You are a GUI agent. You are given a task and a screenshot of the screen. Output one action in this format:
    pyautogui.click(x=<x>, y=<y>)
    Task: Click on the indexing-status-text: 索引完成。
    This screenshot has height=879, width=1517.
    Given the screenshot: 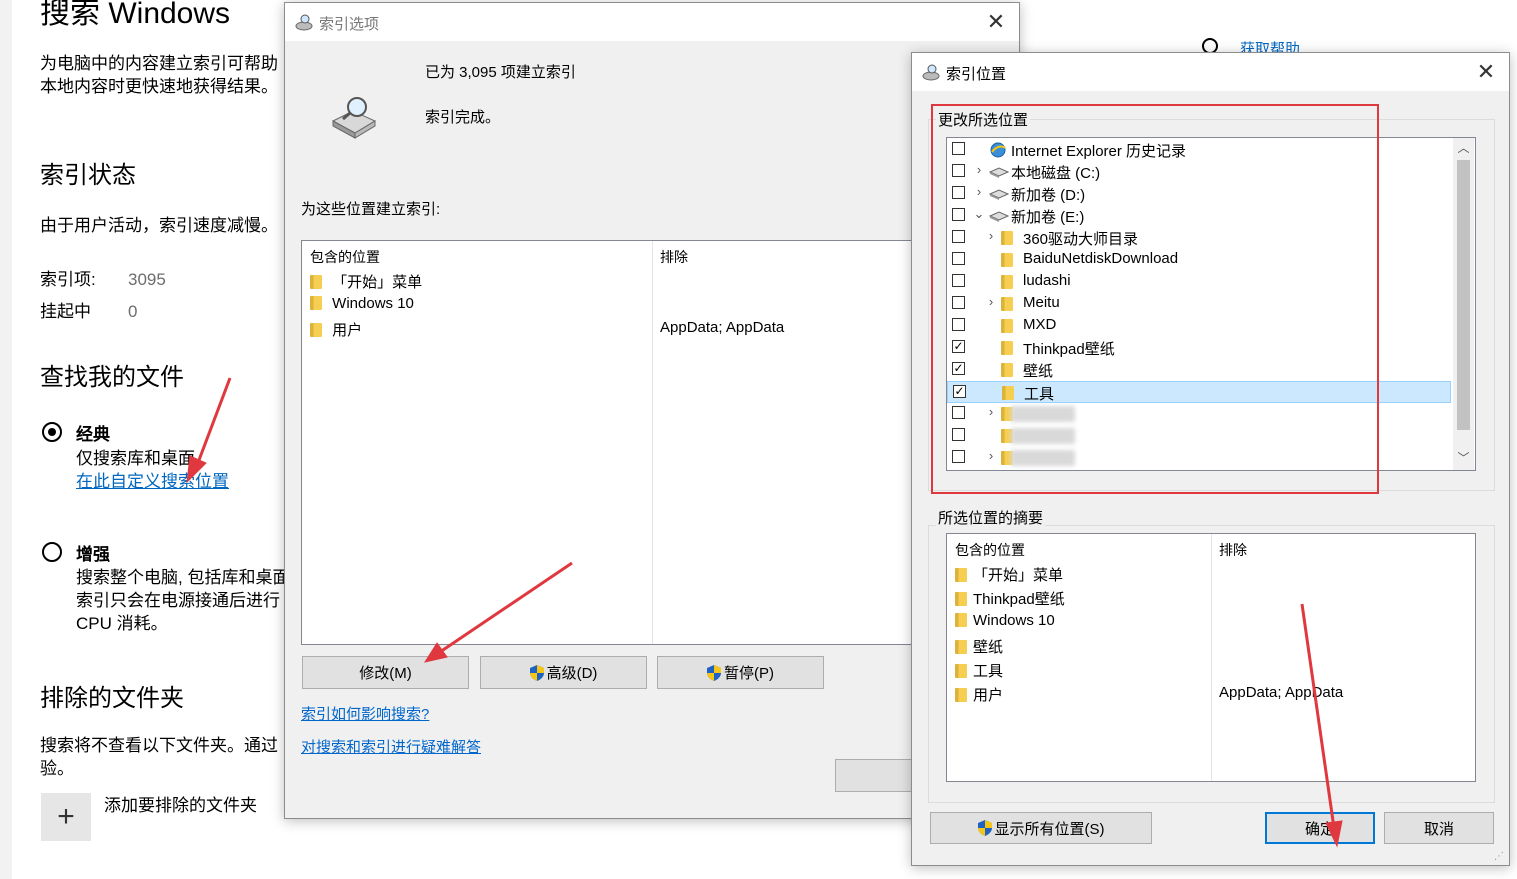 What is the action you would take?
    pyautogui.click(x=463, y=117)
    